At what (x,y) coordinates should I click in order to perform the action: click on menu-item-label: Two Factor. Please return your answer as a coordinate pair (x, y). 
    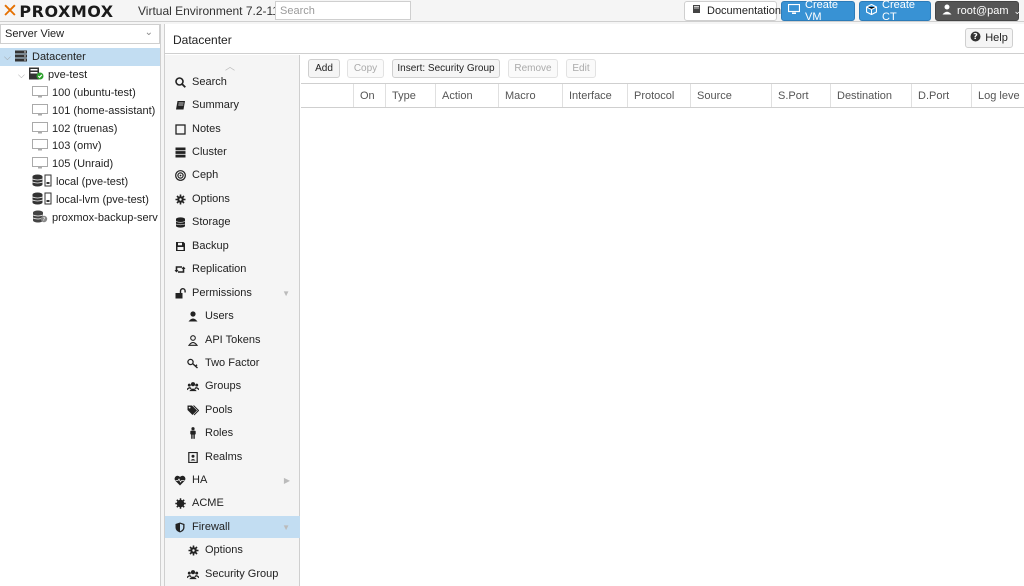
    Looking at the image, I should click on (232, 363).